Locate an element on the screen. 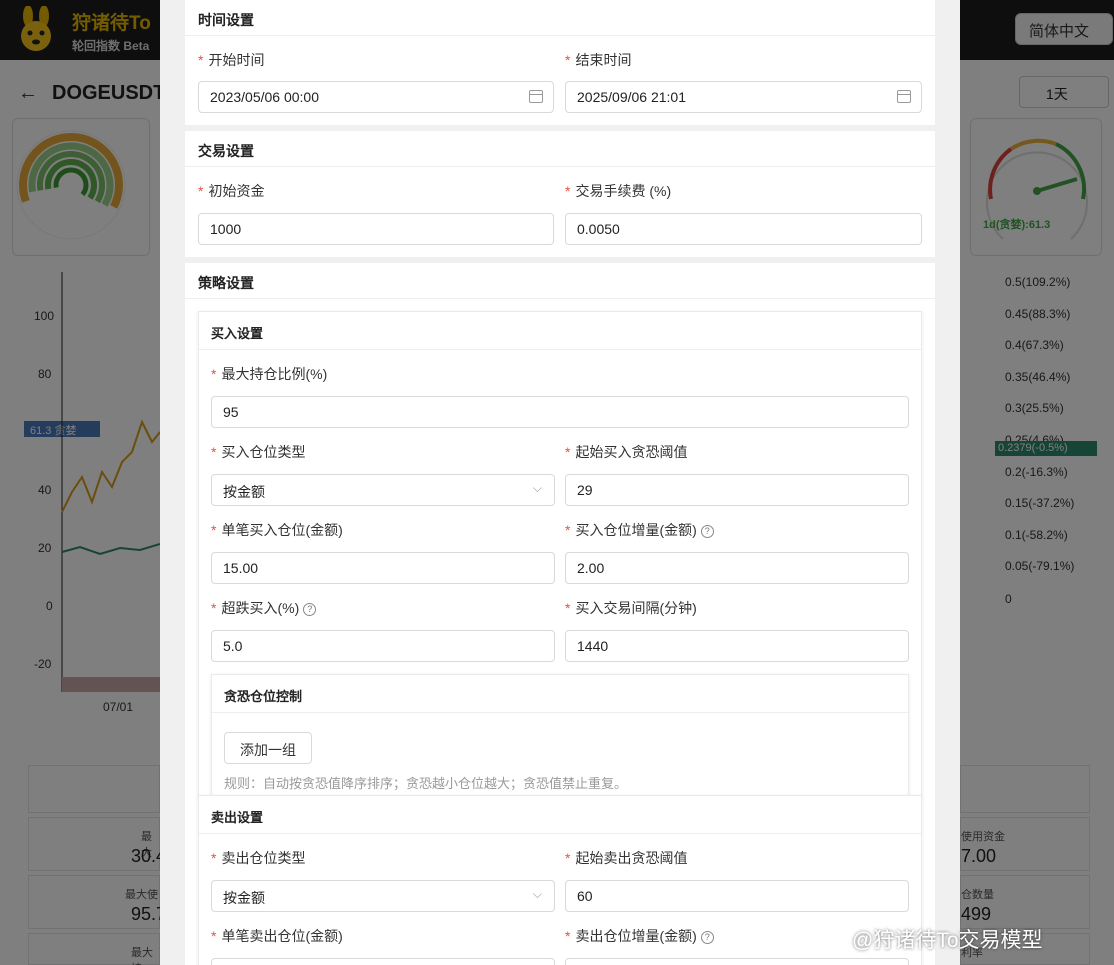  end-time-value: 2025/09/06 21:01 is located at coordinates (631, 97).